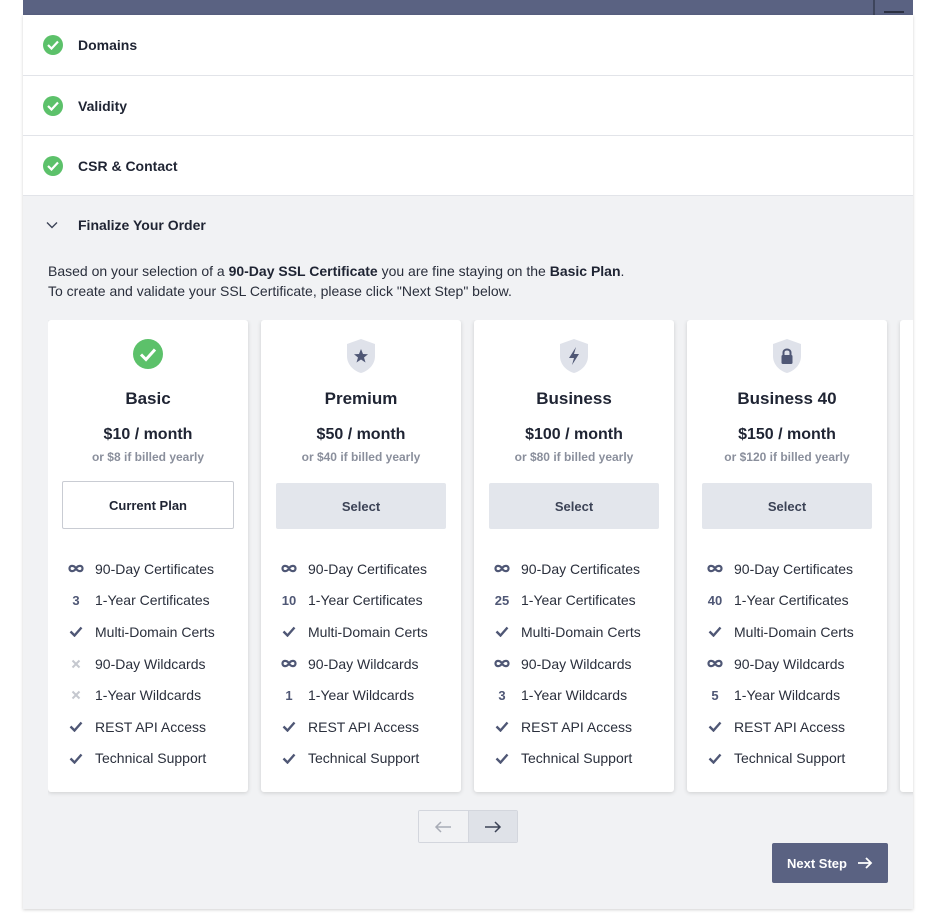 The height and width of the screenshot is (921, 929). What do you see at coordinates (444, 826) in the screenshot?
I see `carousel-prev-button` at bounding box center [444, 826].